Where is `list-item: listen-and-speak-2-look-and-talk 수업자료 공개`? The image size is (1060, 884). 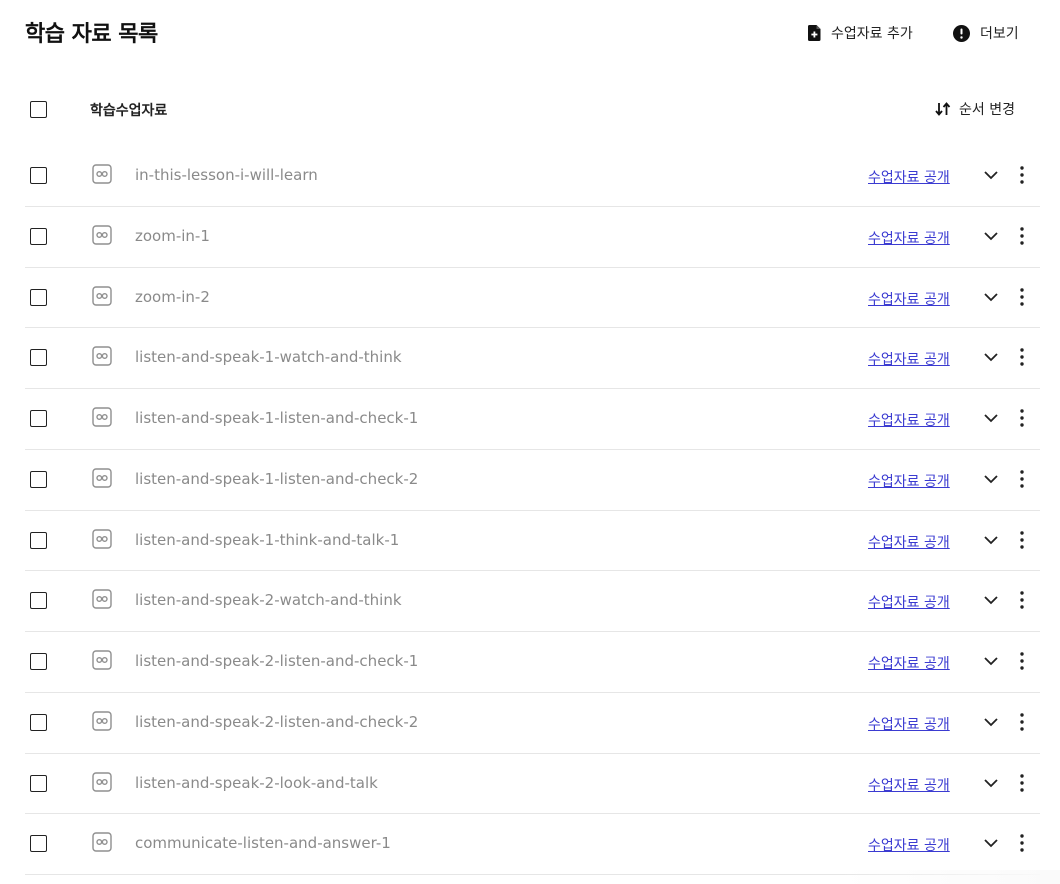
list-item: listen-and-speak-2-look-and-talk 수업자료 공개 is located at coordinates (530, 784).